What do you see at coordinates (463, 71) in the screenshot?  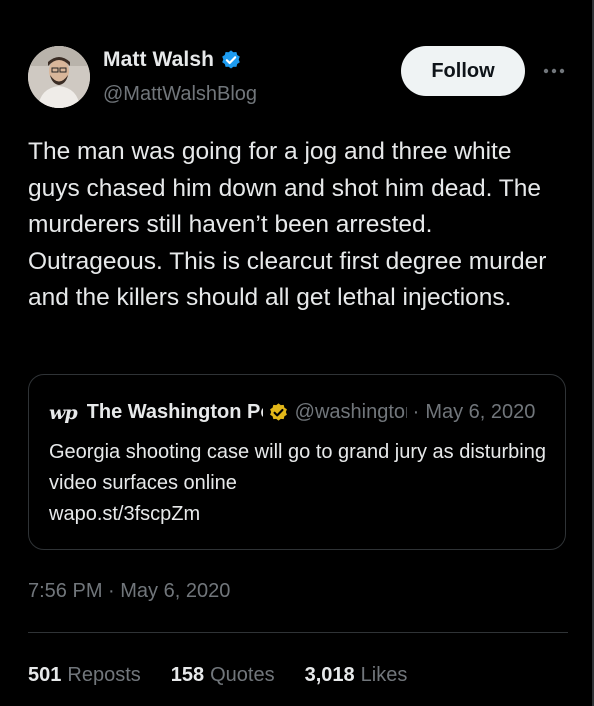 I see `follow-button: Follow` at bounding box center [463, 71].